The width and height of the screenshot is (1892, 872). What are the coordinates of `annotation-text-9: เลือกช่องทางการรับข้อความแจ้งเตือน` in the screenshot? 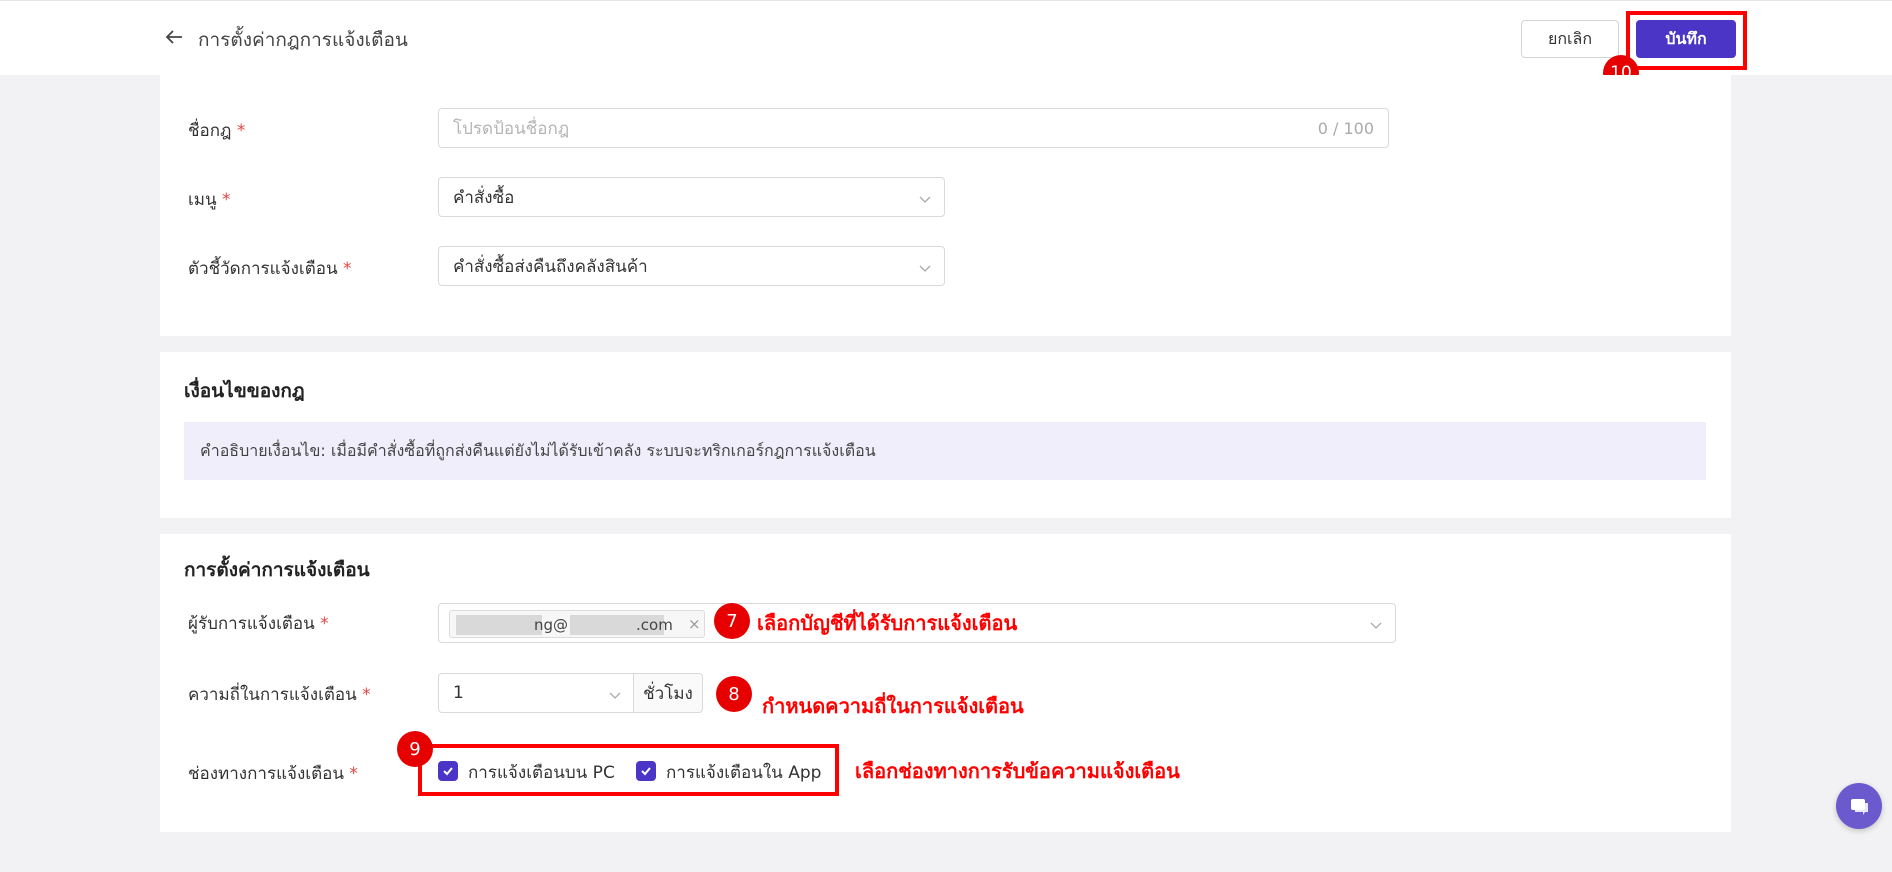 It's located at (1017, 771).